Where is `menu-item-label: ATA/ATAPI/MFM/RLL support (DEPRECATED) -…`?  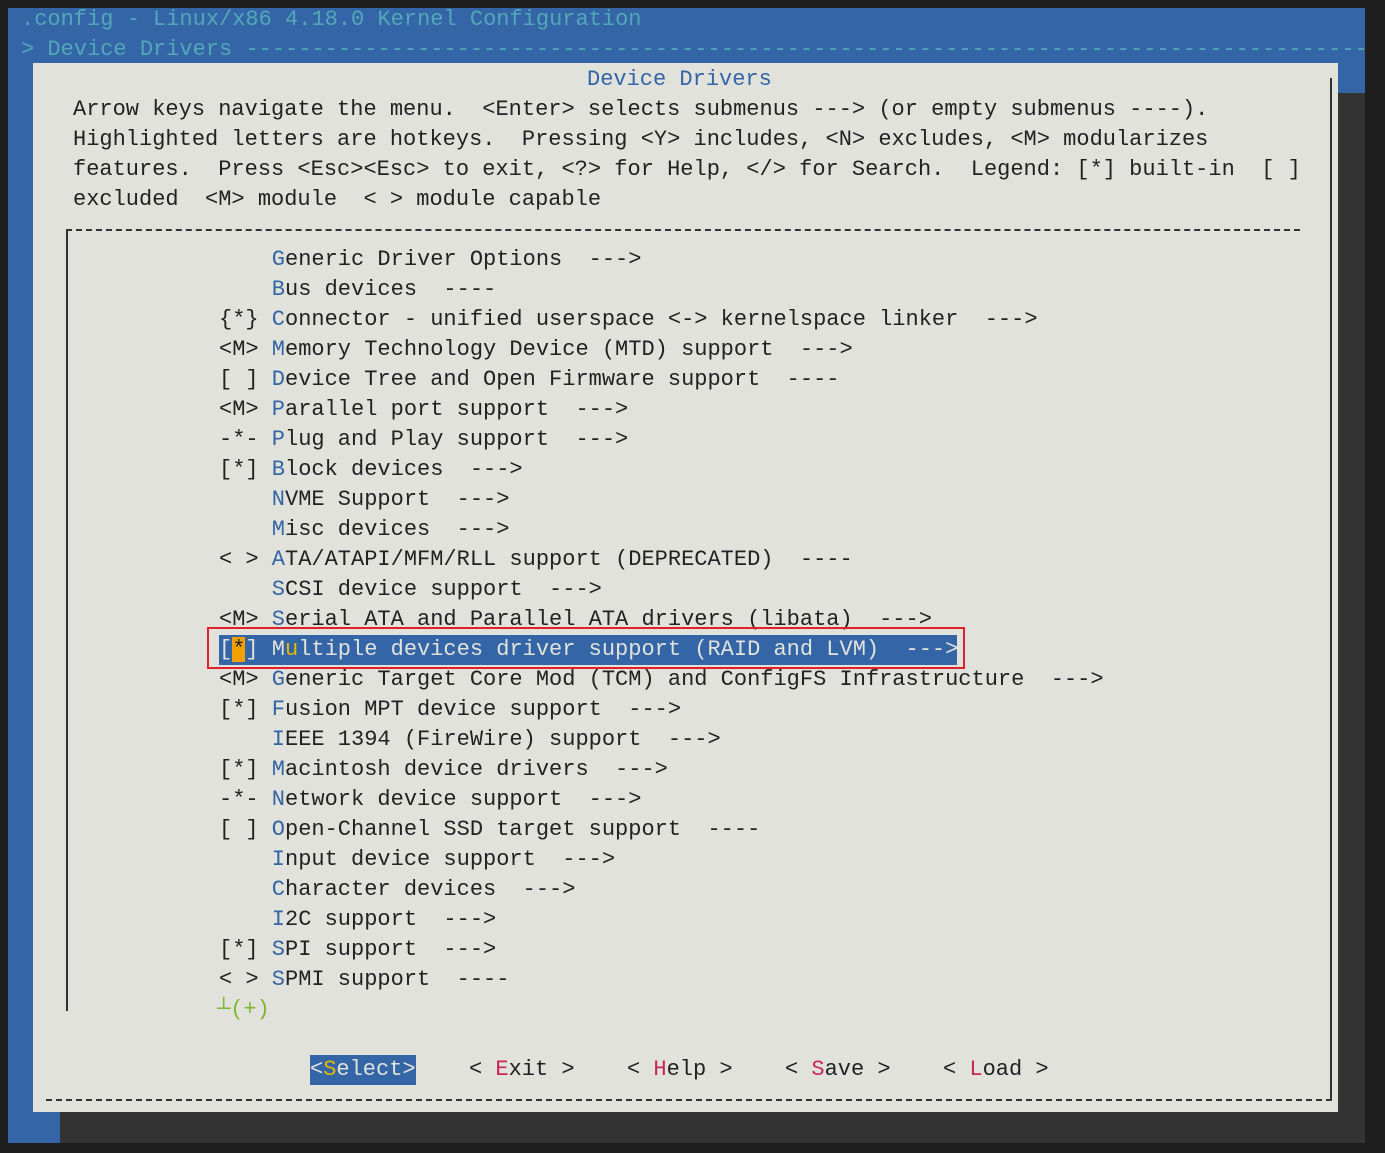 menu-item-label: ATA/ATAPI/MFM/RLL support (DEPRECATED) -… is located at coordinates (562, 559).